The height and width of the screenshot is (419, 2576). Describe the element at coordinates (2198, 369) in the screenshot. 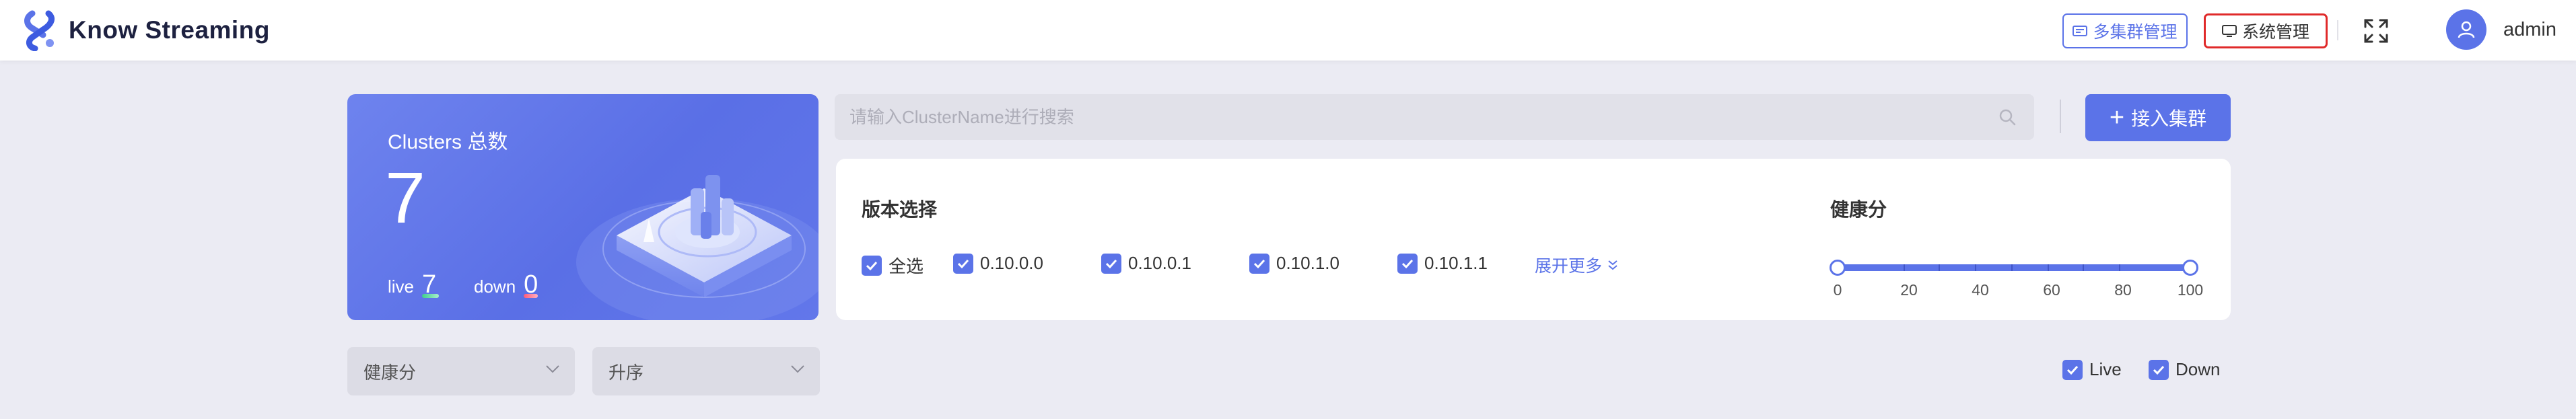

I see `down-filter-label: Down` at that location.